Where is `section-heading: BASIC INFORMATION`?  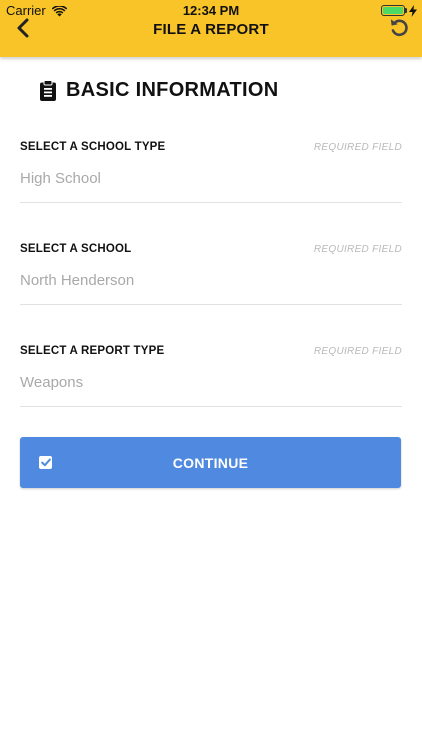
section-heading: BASIC INFORMATION is located at coordinates (159, 90).